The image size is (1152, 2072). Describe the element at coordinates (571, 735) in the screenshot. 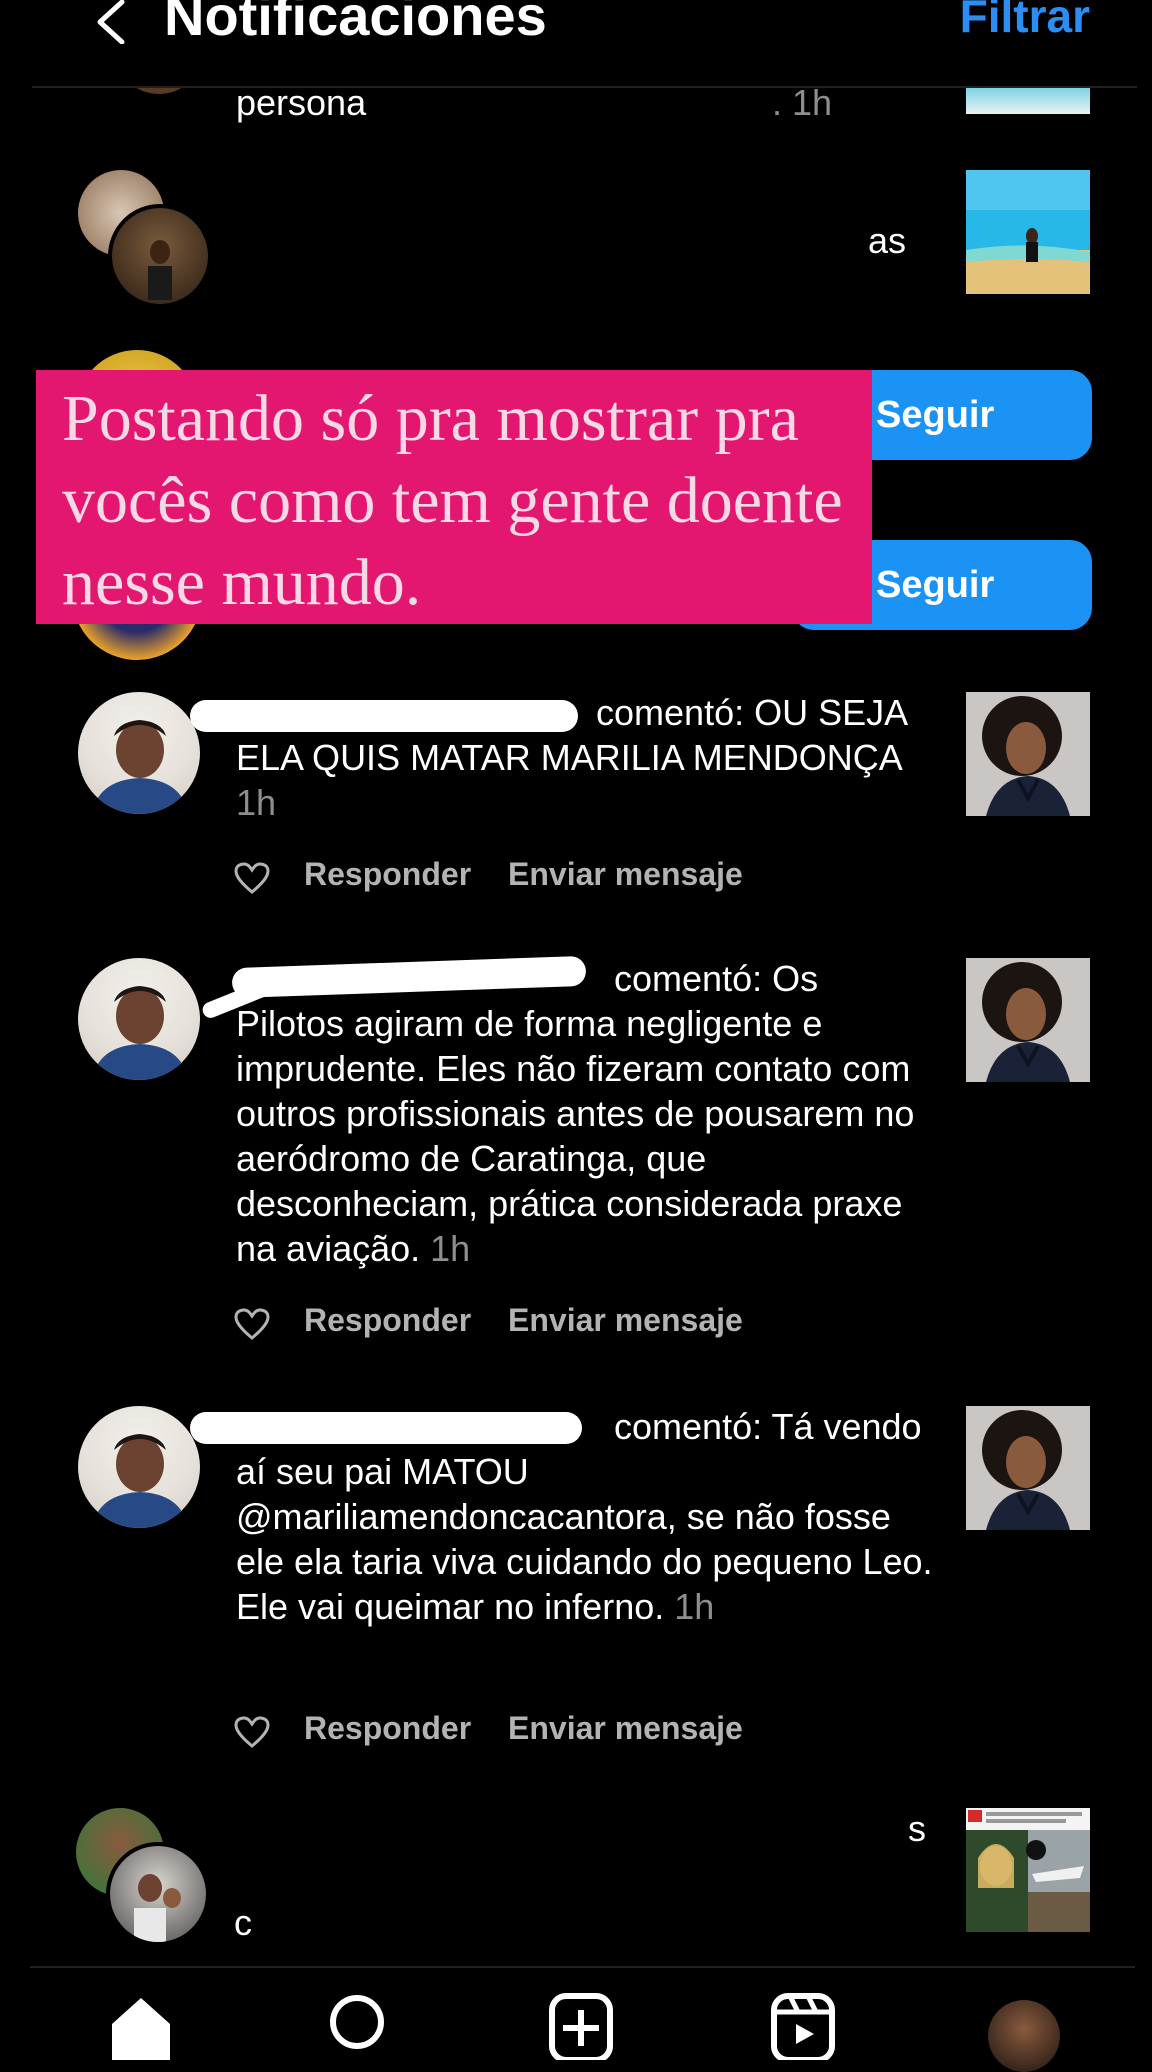

I see `comment-body: OU SEJA ELA QUIS MATAR MARILIA MENDONÇA` at that location.